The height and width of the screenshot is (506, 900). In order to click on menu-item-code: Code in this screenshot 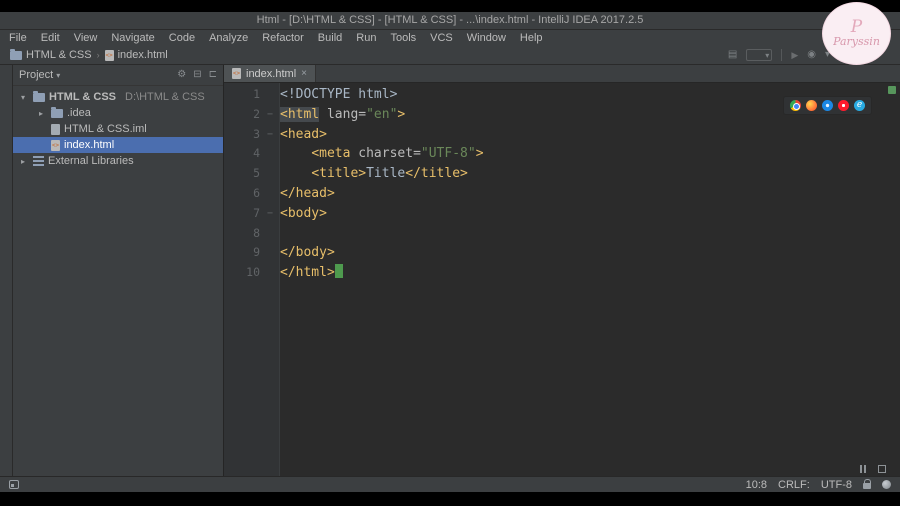, I will do `click(182, 38)`.